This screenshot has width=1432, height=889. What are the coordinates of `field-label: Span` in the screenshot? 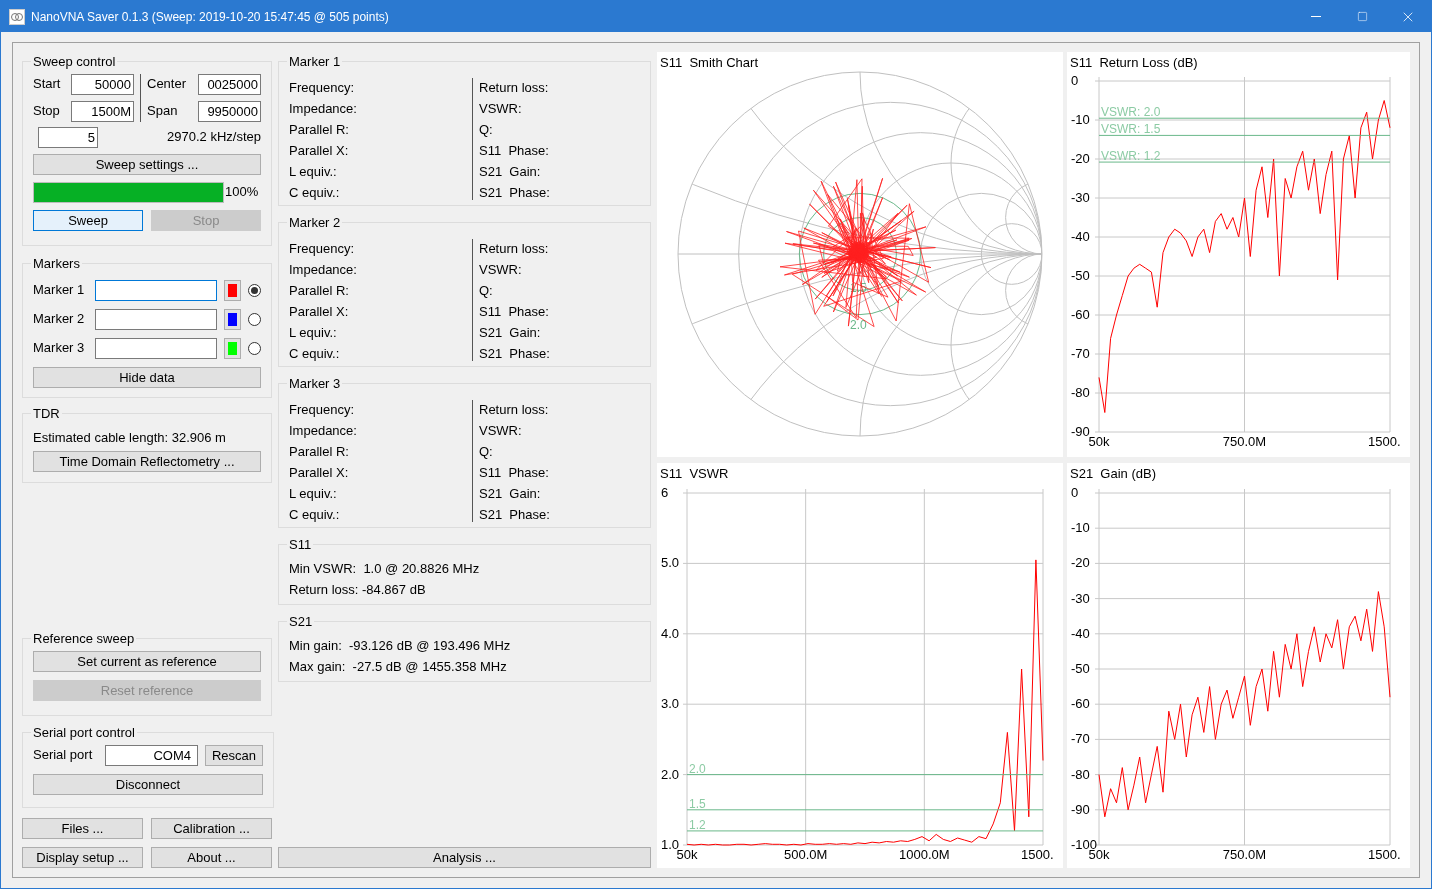 It's located at (163, 111).